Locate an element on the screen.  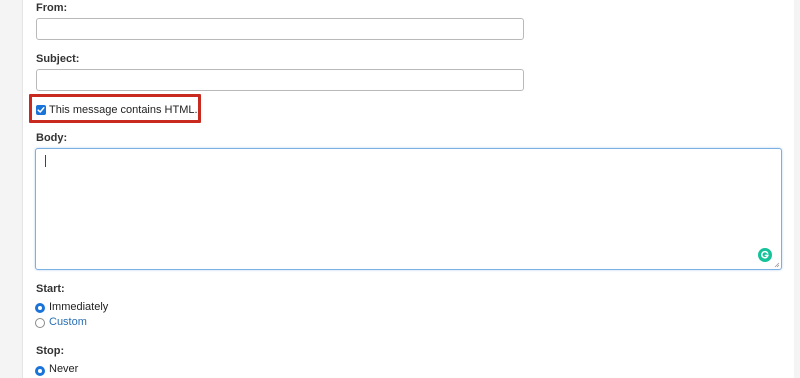
subject-label: Subject: is located at coordinates (58, 59).